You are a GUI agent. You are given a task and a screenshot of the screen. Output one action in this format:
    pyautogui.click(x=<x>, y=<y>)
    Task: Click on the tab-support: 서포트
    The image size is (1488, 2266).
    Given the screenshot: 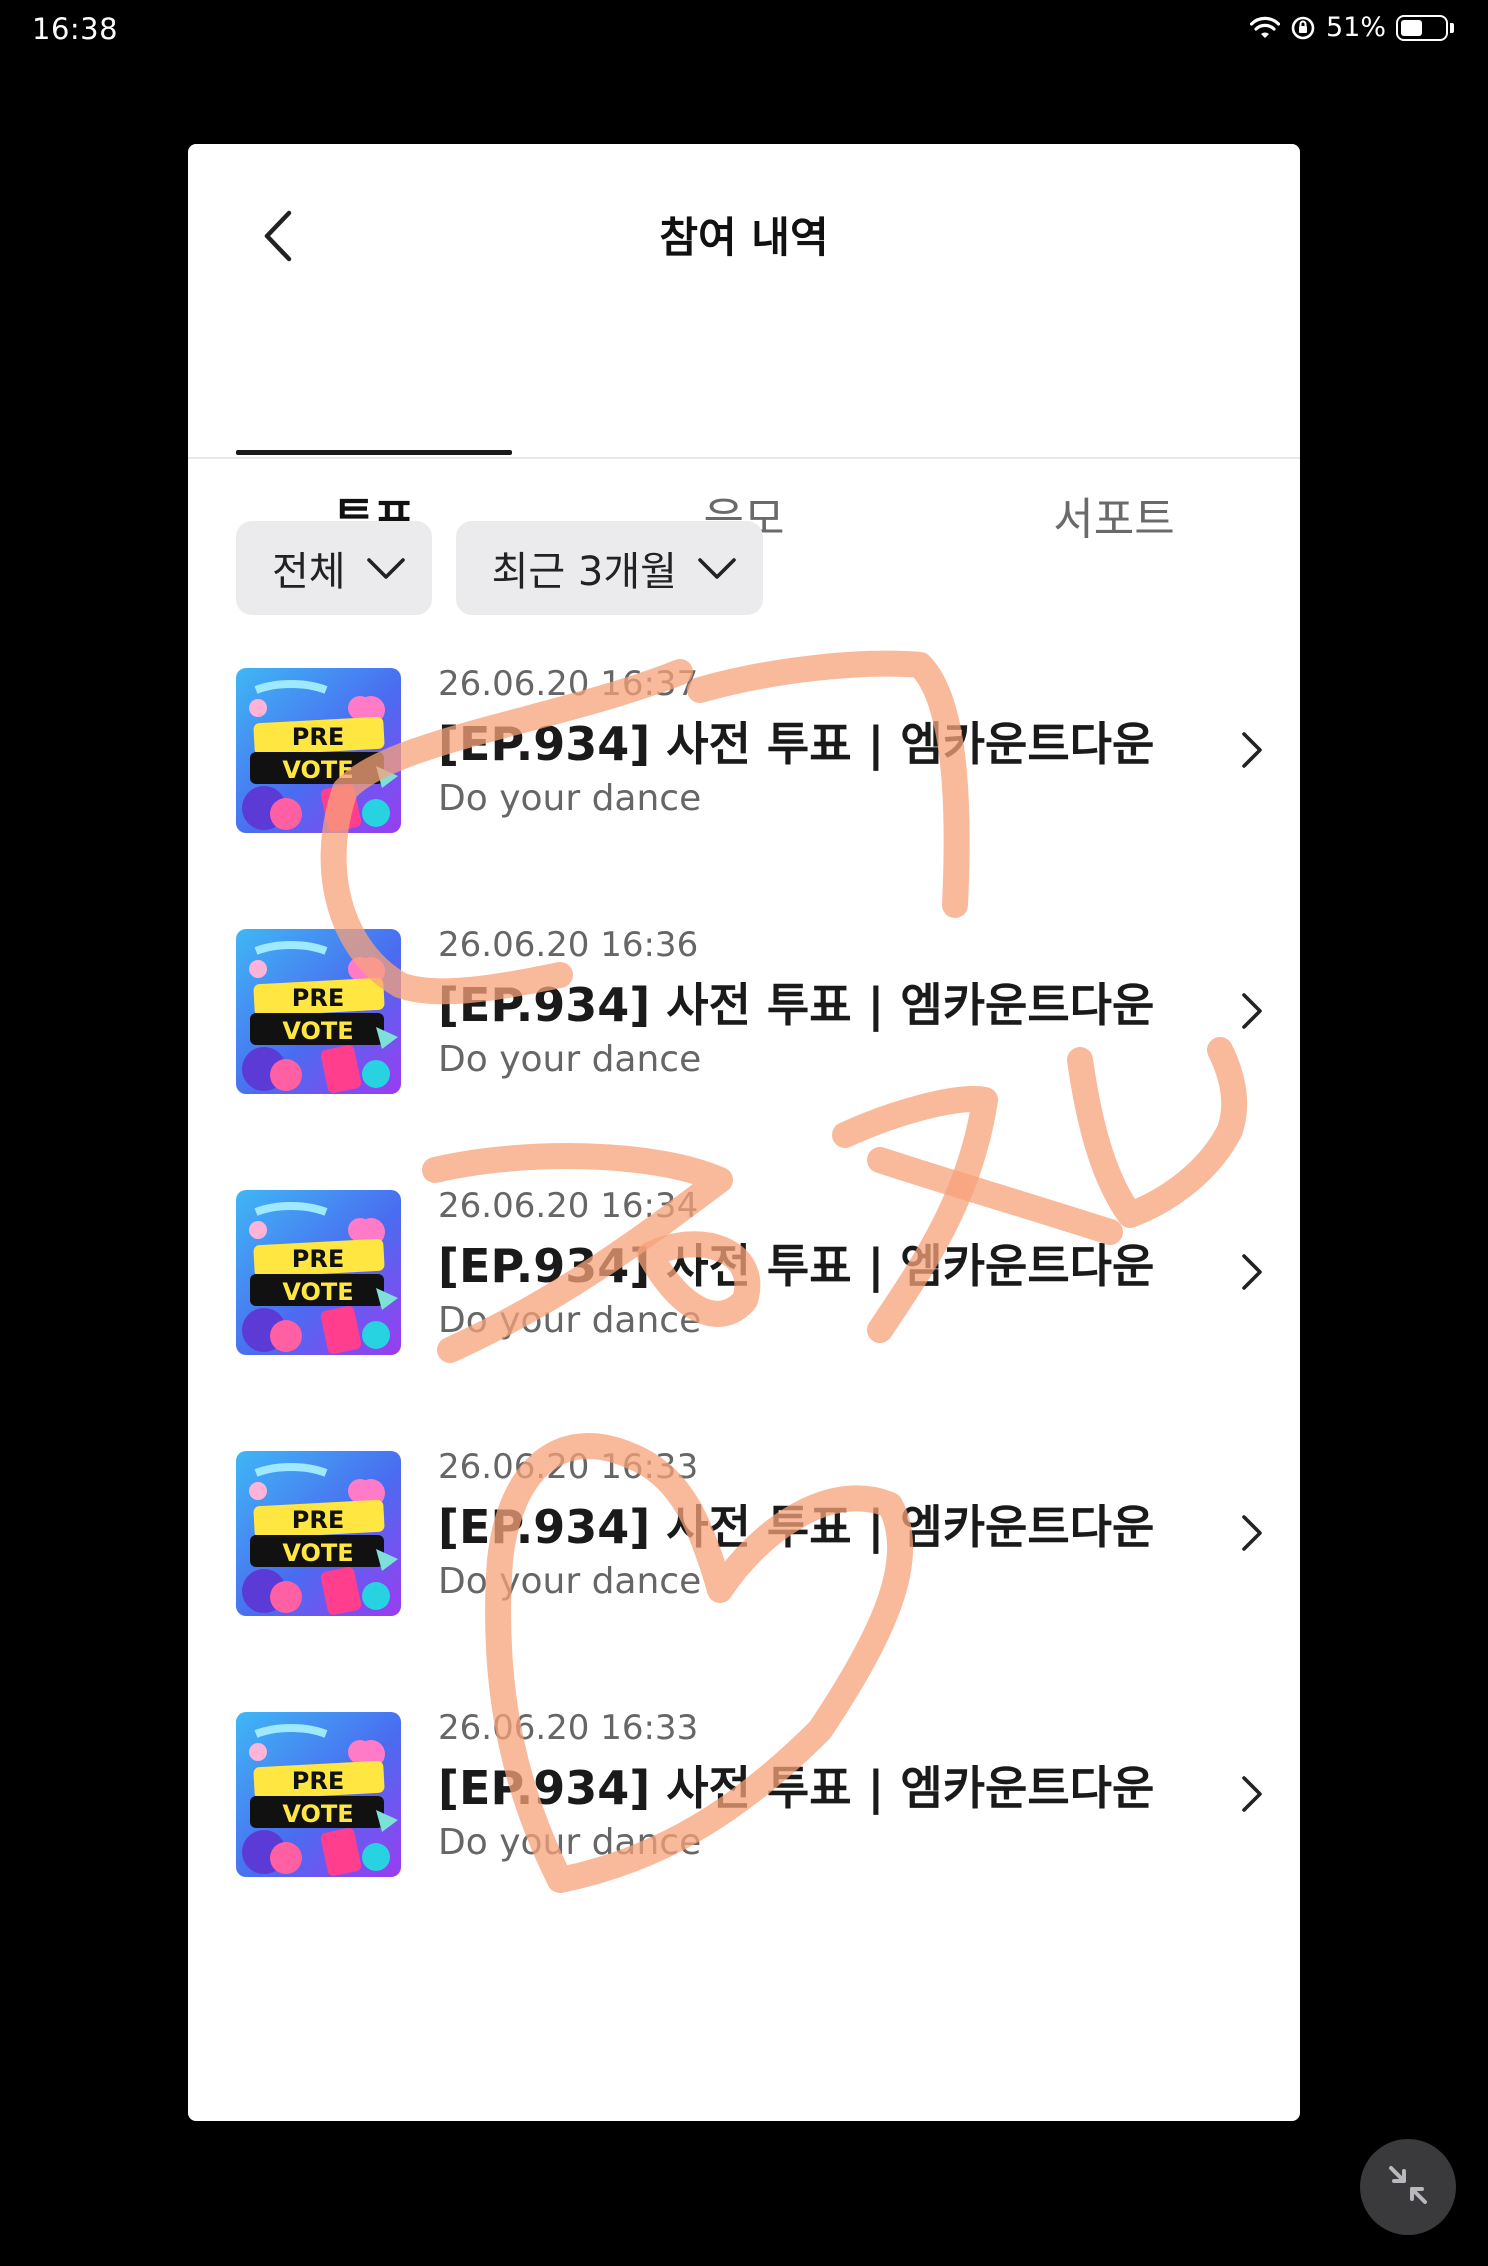 What is the action you would take?
    pyautogui.click(x=1114, y=523)
    